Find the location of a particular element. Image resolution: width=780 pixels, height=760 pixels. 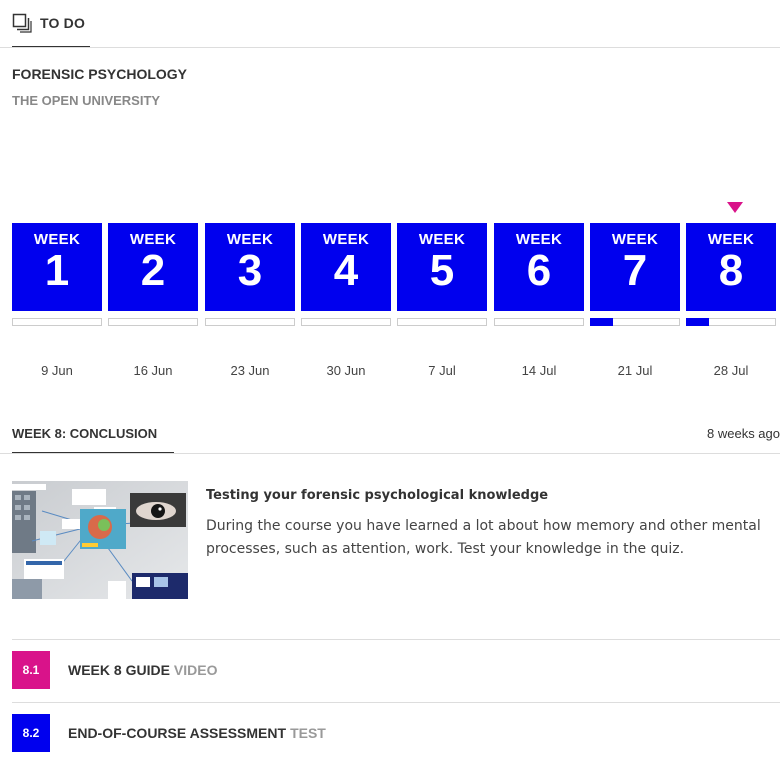

step-type: VIDEO is located at coordinates (195, 670).